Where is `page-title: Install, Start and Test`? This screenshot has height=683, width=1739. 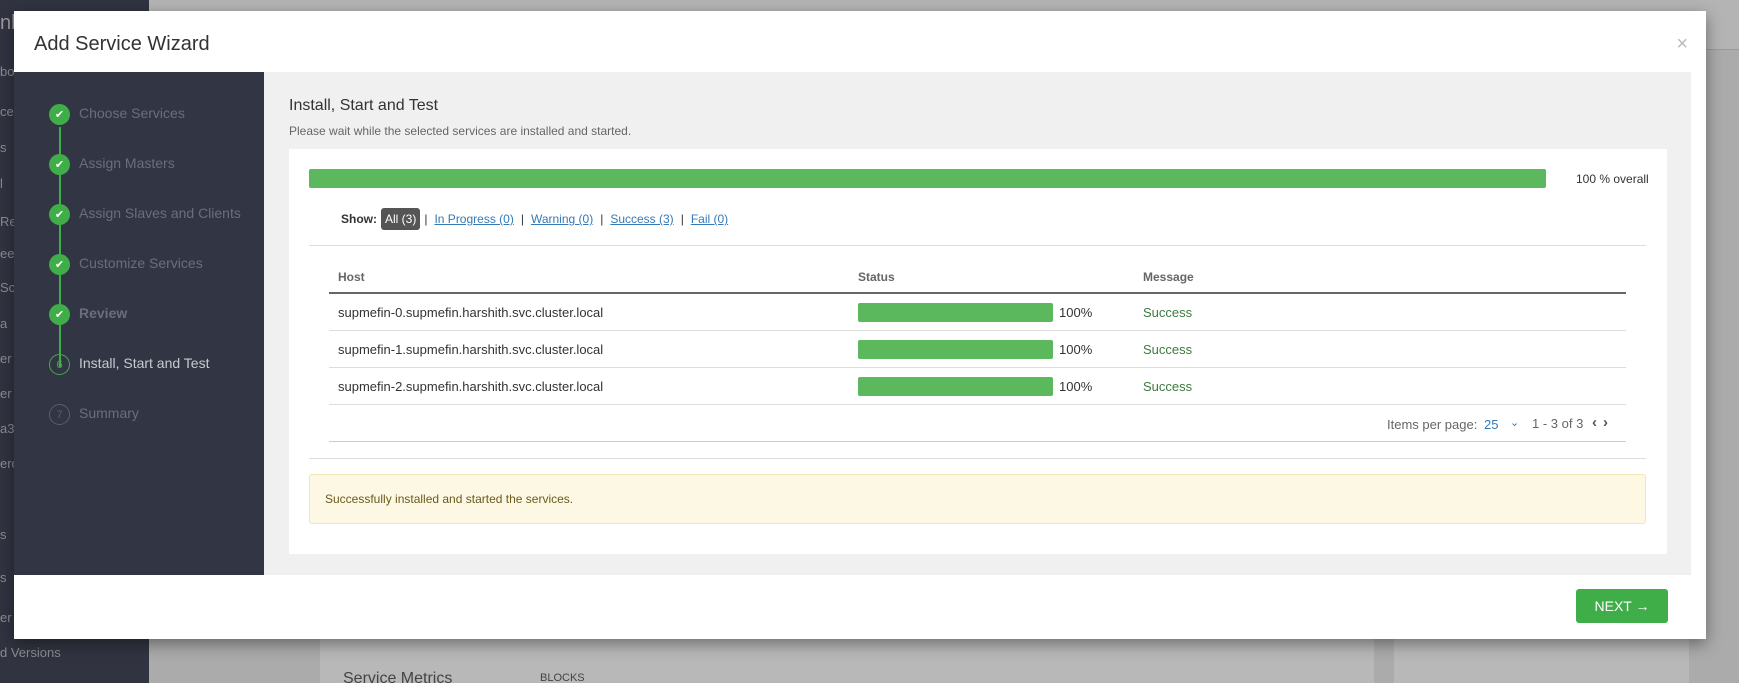 page-title: Install, Start and Test is located at coordinates (364, 105).